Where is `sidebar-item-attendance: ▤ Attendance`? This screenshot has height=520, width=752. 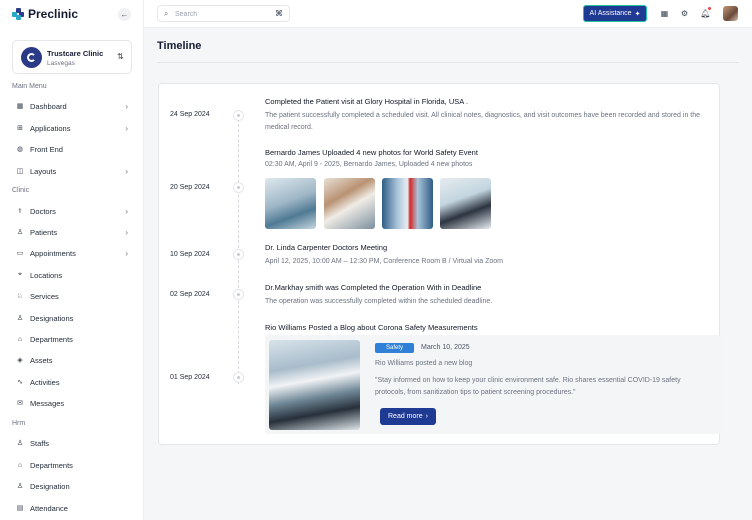 sidebar-item-attendance: ▤ Attendance is located at coordinates (72, 508).